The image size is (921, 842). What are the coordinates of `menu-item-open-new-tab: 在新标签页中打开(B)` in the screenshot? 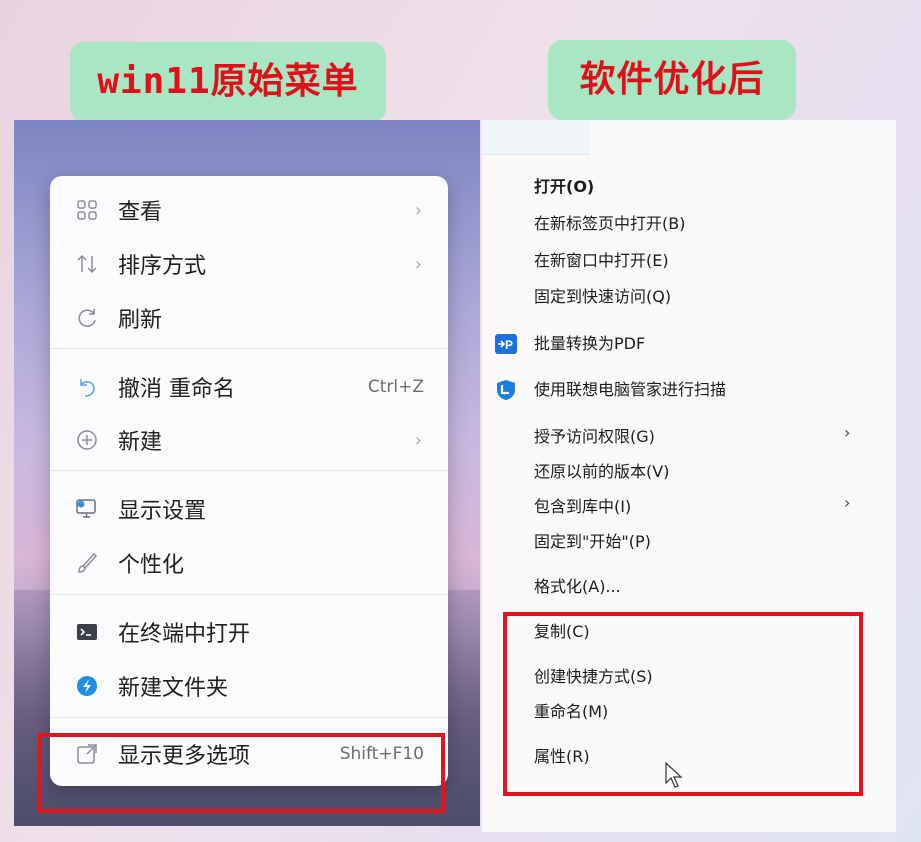 It's located at (609, 224).